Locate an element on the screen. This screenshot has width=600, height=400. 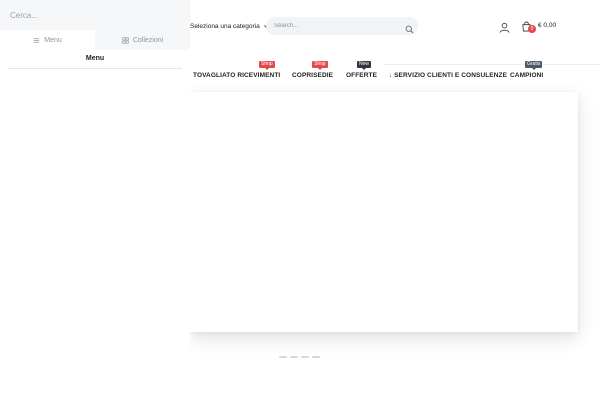
nav-item-offerte: OFFERTE is located at coordinates (361, 75).